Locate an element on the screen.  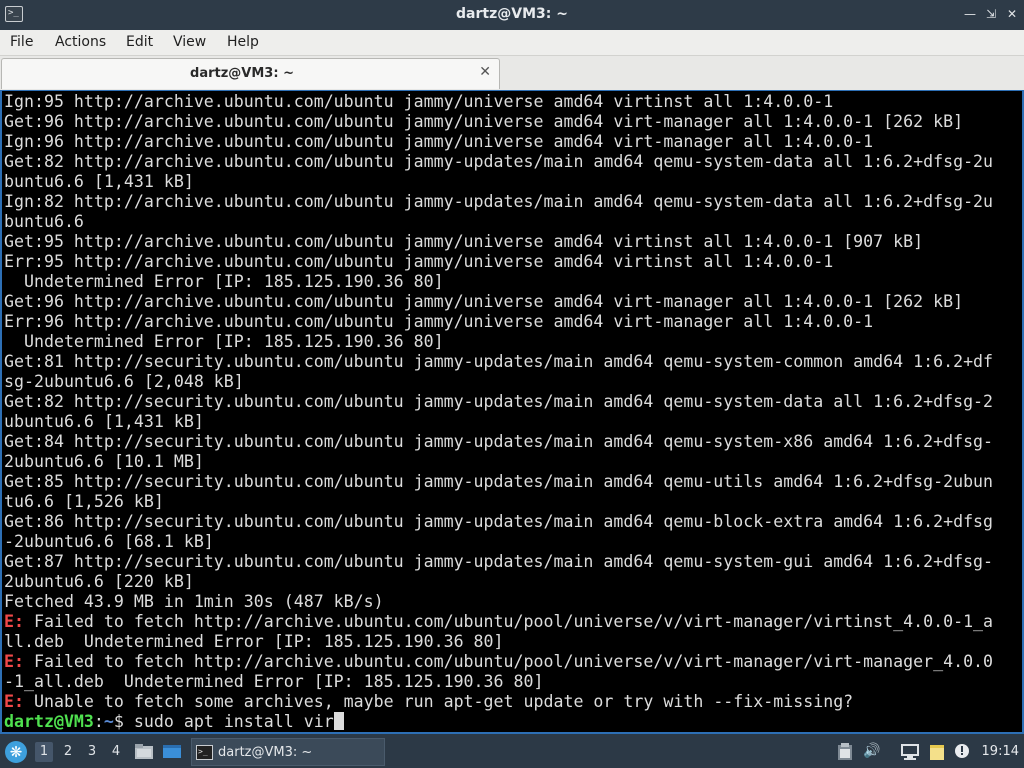
terminal-line: -2ubuntu6.6 [68.1 kB] is located at coordinates (109, 542).